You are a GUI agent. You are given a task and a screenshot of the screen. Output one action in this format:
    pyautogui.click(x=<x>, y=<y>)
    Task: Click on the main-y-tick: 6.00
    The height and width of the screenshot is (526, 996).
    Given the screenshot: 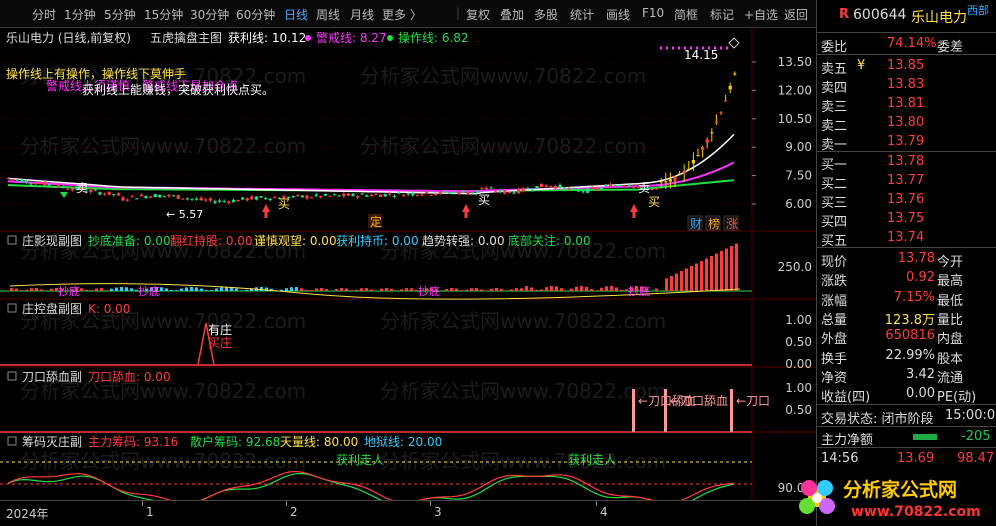 What is the action you would take?
    pyautogui.click(x=798, y=204)
    